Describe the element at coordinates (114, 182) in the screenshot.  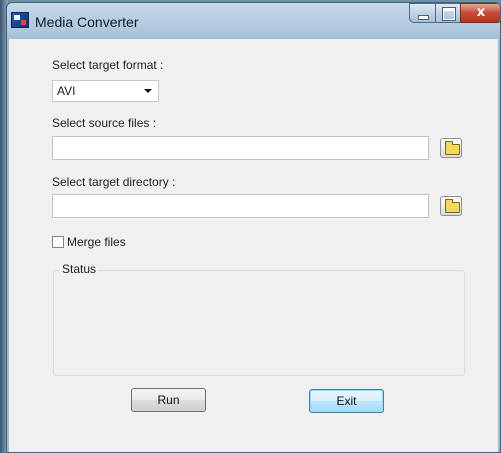
I see `target-directory-label: Select target directory :` at that location.